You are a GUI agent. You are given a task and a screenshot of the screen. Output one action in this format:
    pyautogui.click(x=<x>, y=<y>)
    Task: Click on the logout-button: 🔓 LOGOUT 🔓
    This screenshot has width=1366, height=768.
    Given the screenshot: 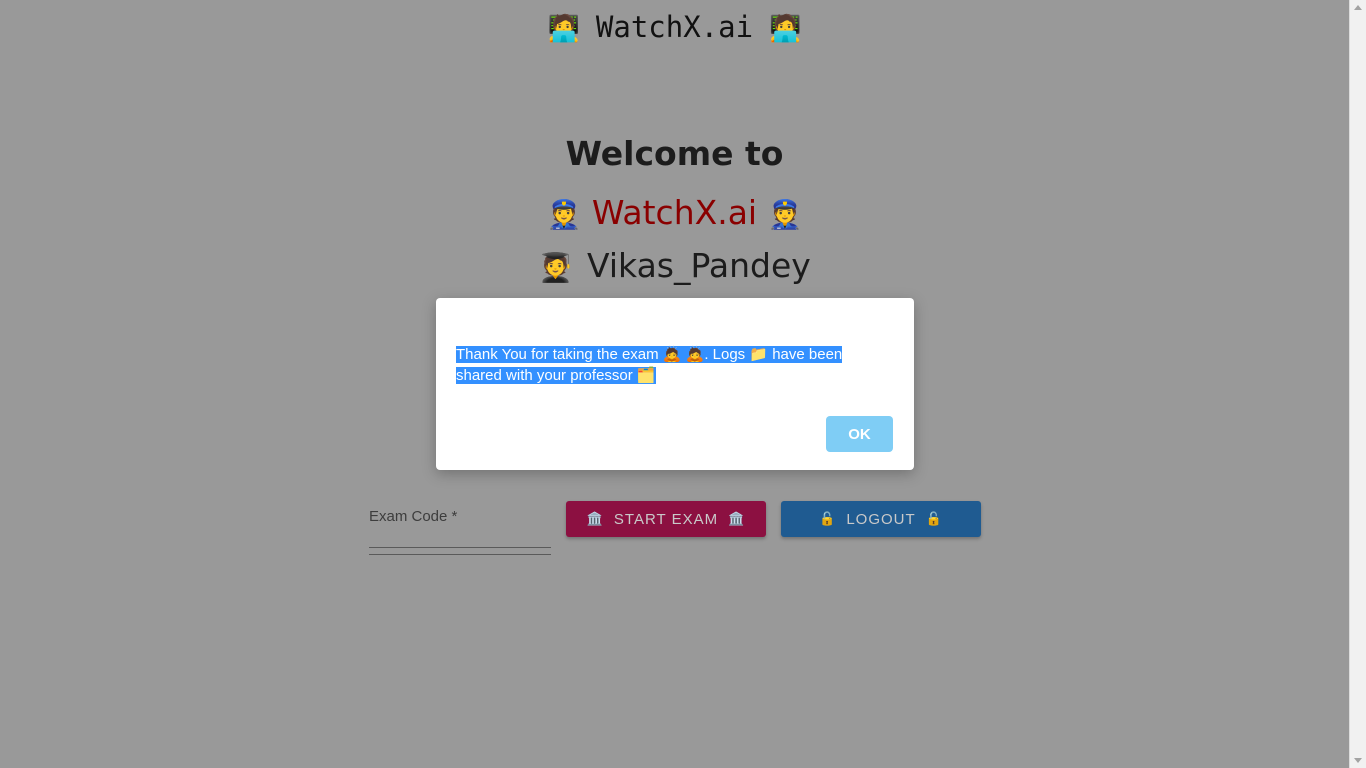 What is the action you would take?
    pyautogui.click(x=881, y=519)
    